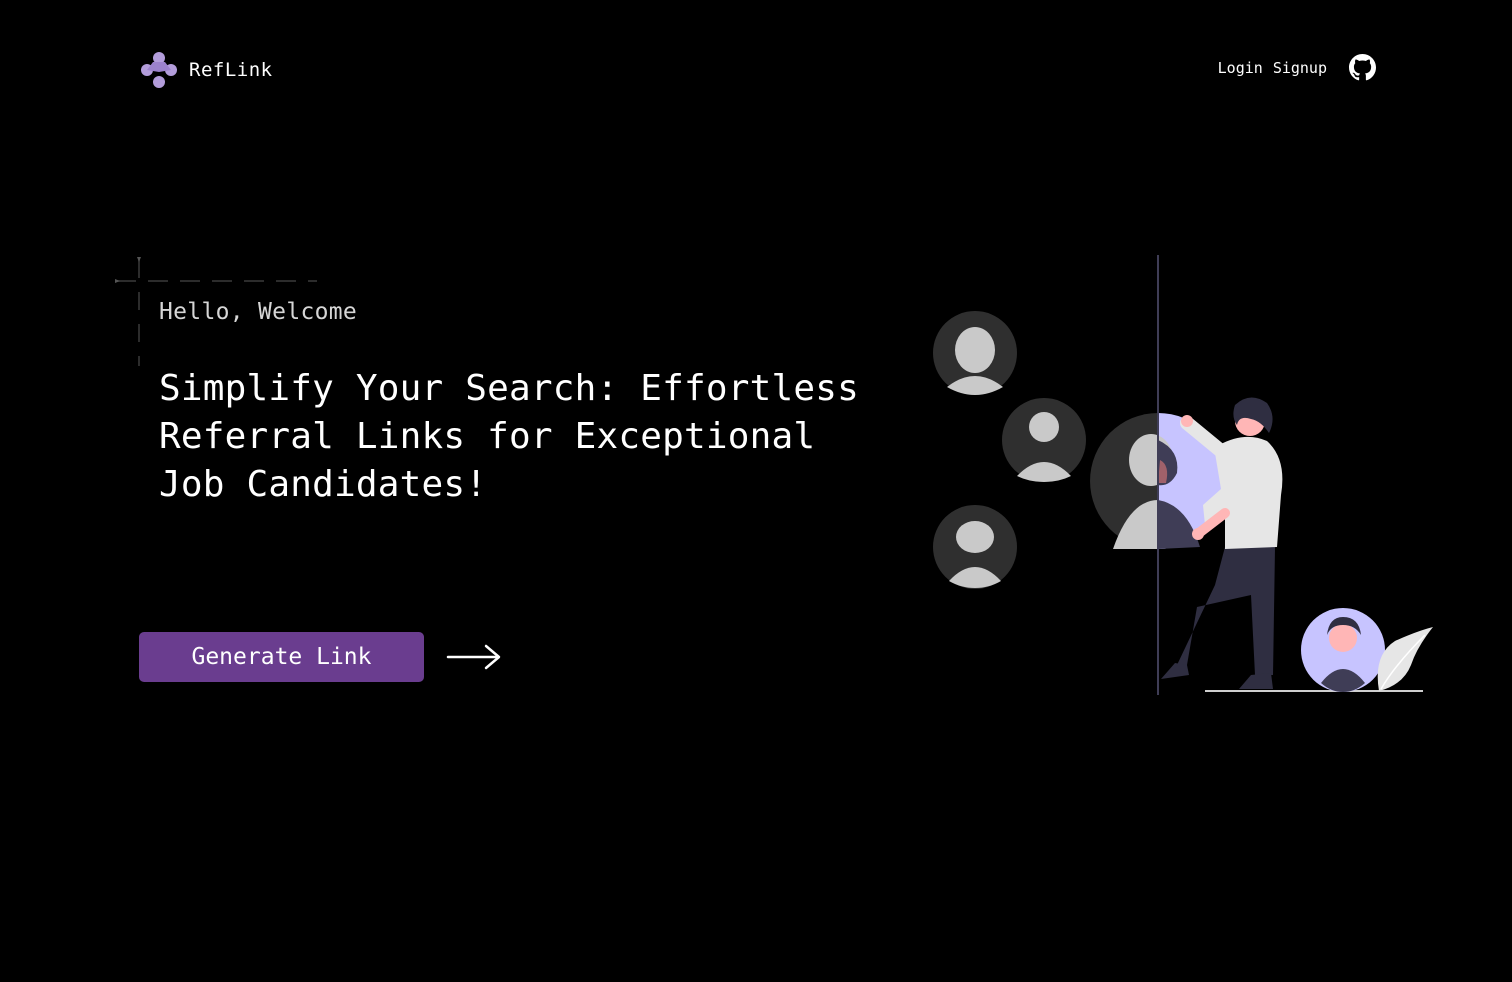  I want to click on nav-links: Login Signup, so click(1297, 67).